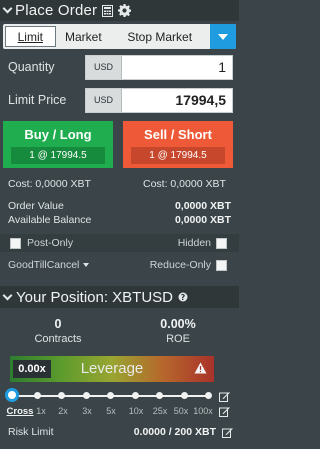 The height and width of the screenshot is (449, 320). What do you see at coordinates (41, 411) in the screenshot?
I see `tick-1x: 1x` at bounding box center [41, 411].